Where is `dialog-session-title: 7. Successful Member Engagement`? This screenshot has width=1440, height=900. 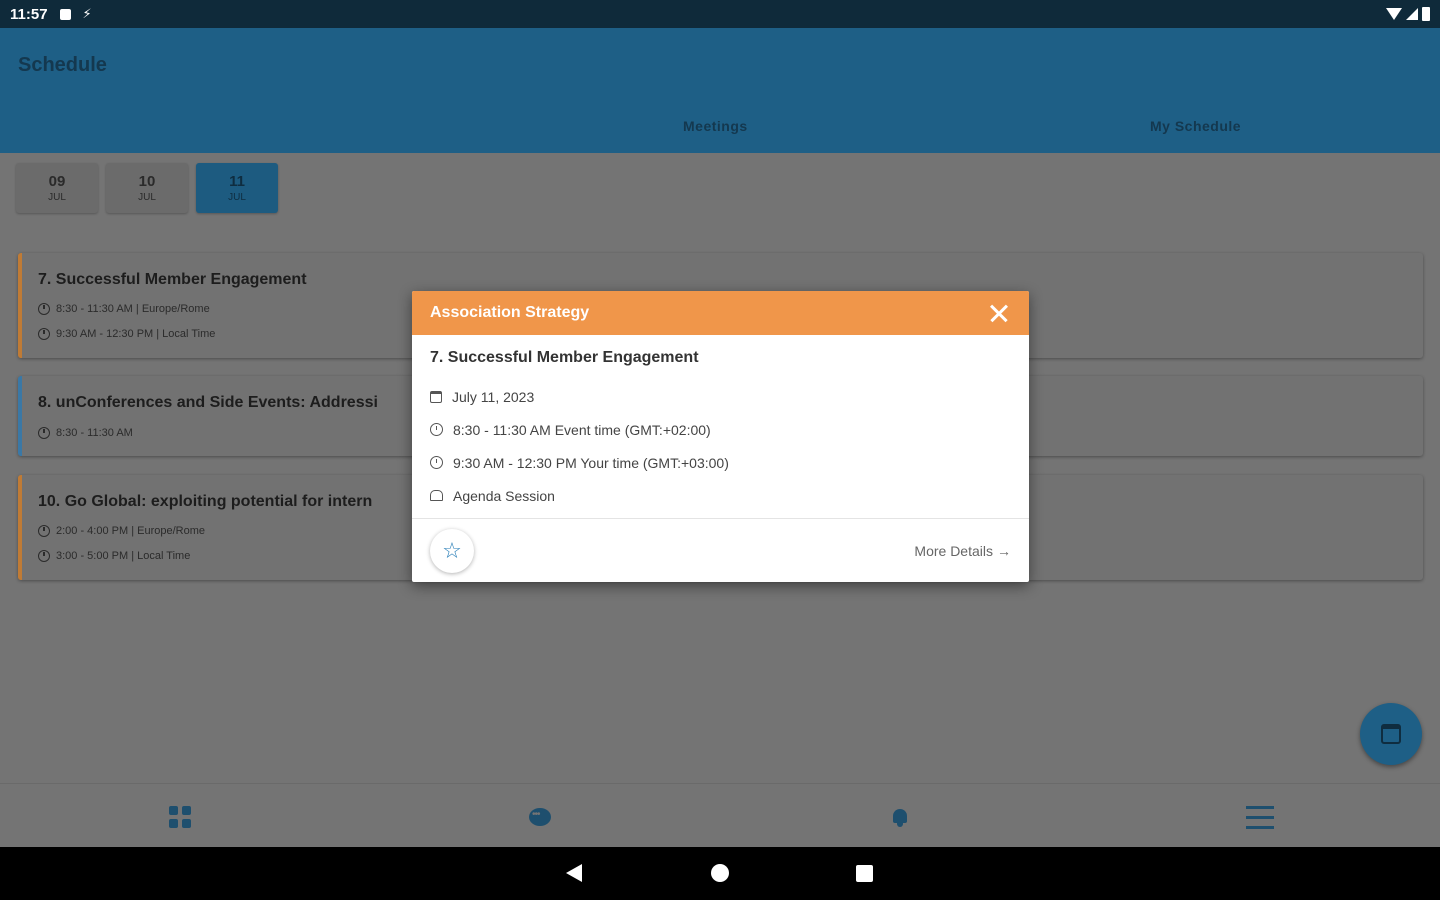
dialog-session-title: 7. Successful Member Engagement is located at coordinates (564, 357).